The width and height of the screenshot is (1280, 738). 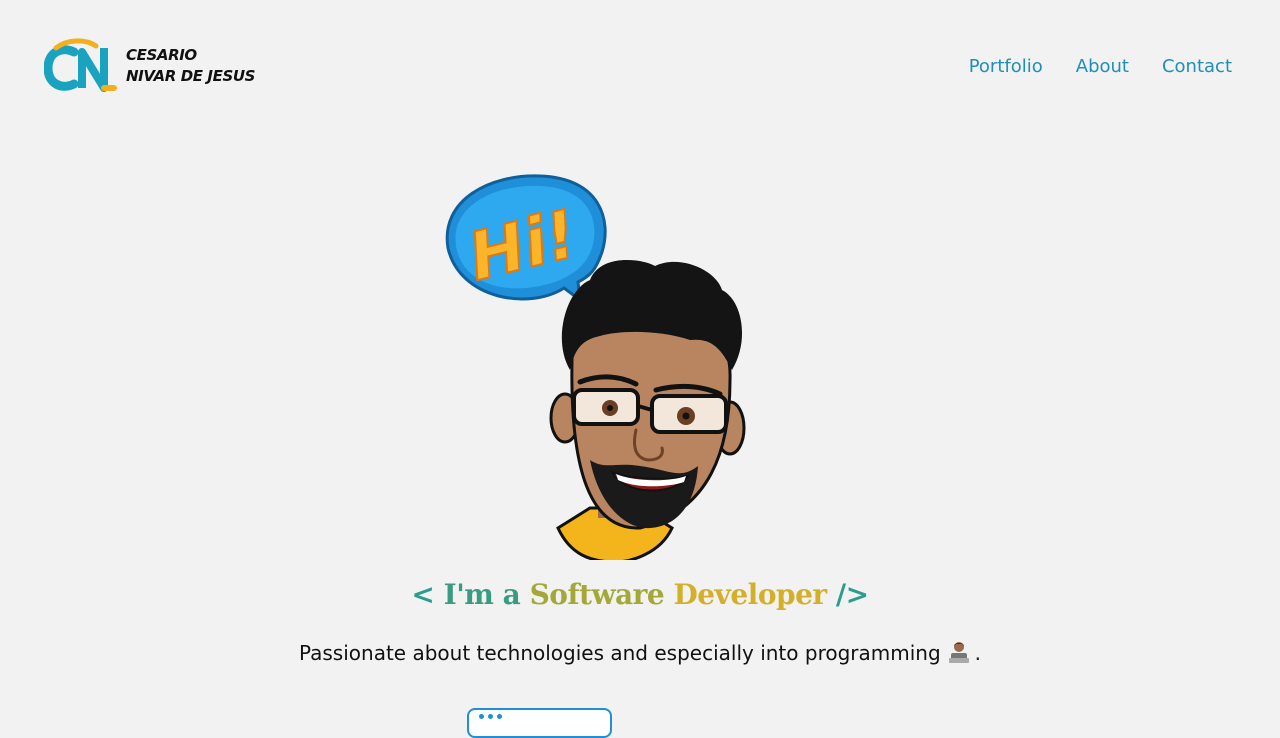 What do you see at coordinates (852, 594) in the screenshot?
I see `tagline-close-bracket: />` at bounding box center [852, 594].